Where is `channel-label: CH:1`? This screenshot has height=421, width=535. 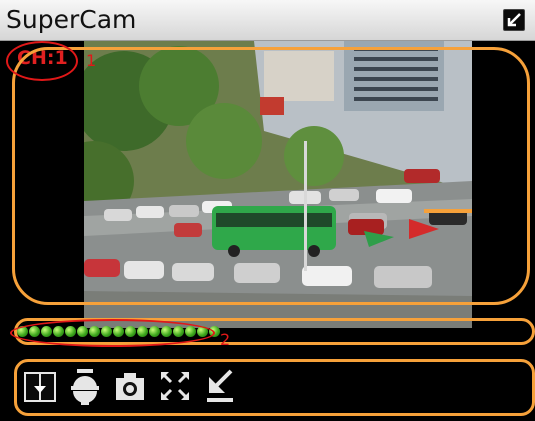
channel-label: CH:1 is located at coordinates (42, 58).